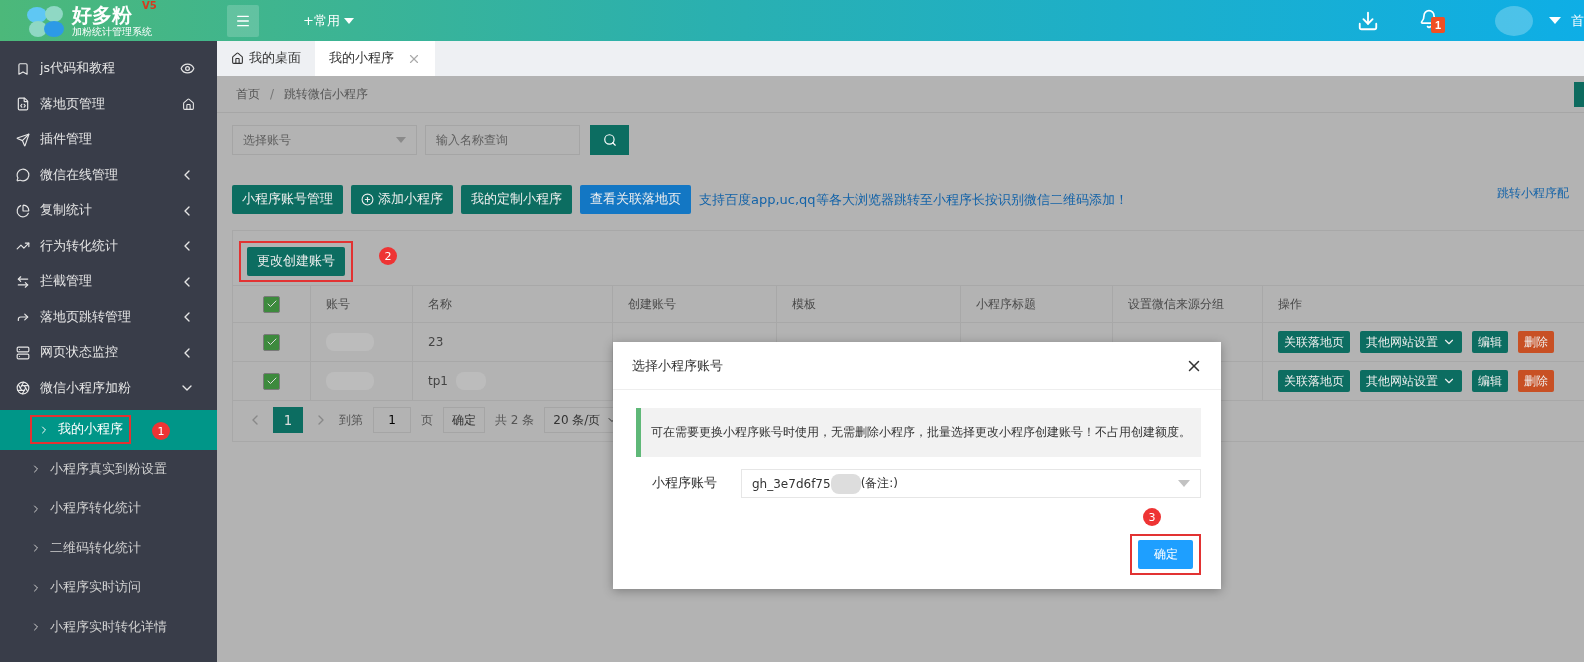  I want to click on tab: 我的桌面, so click(266, 58).